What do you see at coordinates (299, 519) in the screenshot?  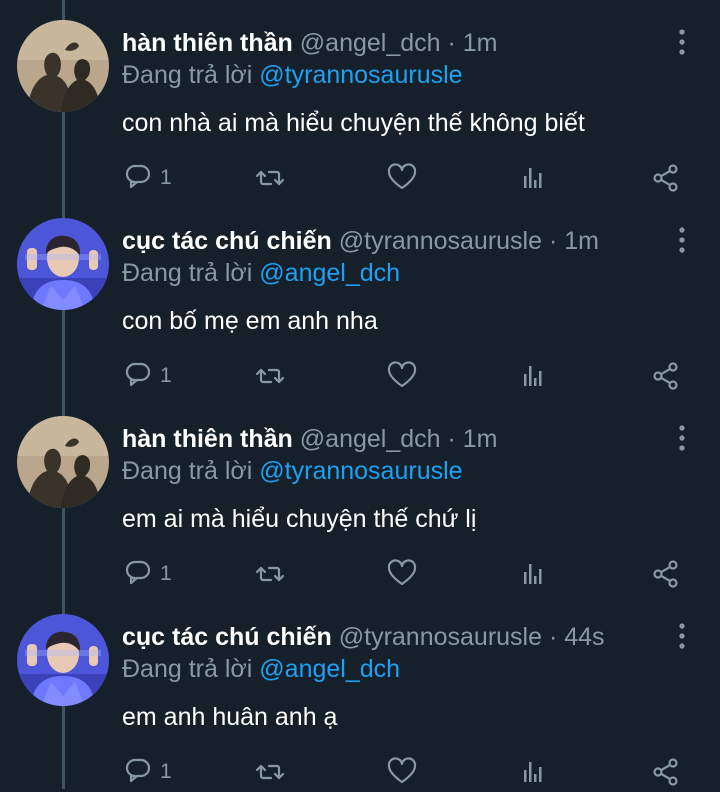 I see `tweet-text: em ai mà hiểu chuyện thế chứ lị` at bounding box center [299, 519].